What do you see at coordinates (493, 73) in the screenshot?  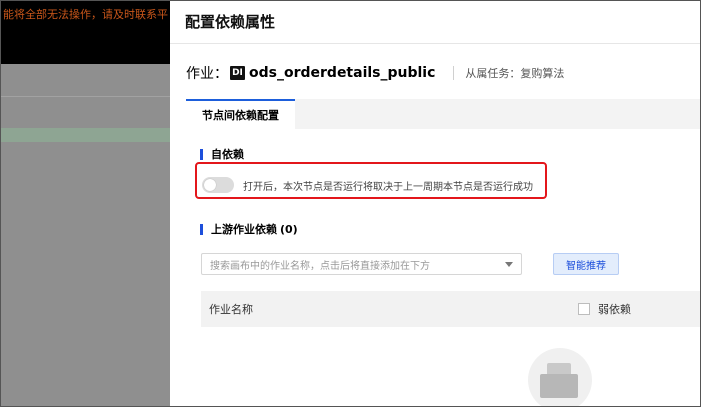 I see `parent-task-label: 从属任务：` at bounding box center [493, 73].